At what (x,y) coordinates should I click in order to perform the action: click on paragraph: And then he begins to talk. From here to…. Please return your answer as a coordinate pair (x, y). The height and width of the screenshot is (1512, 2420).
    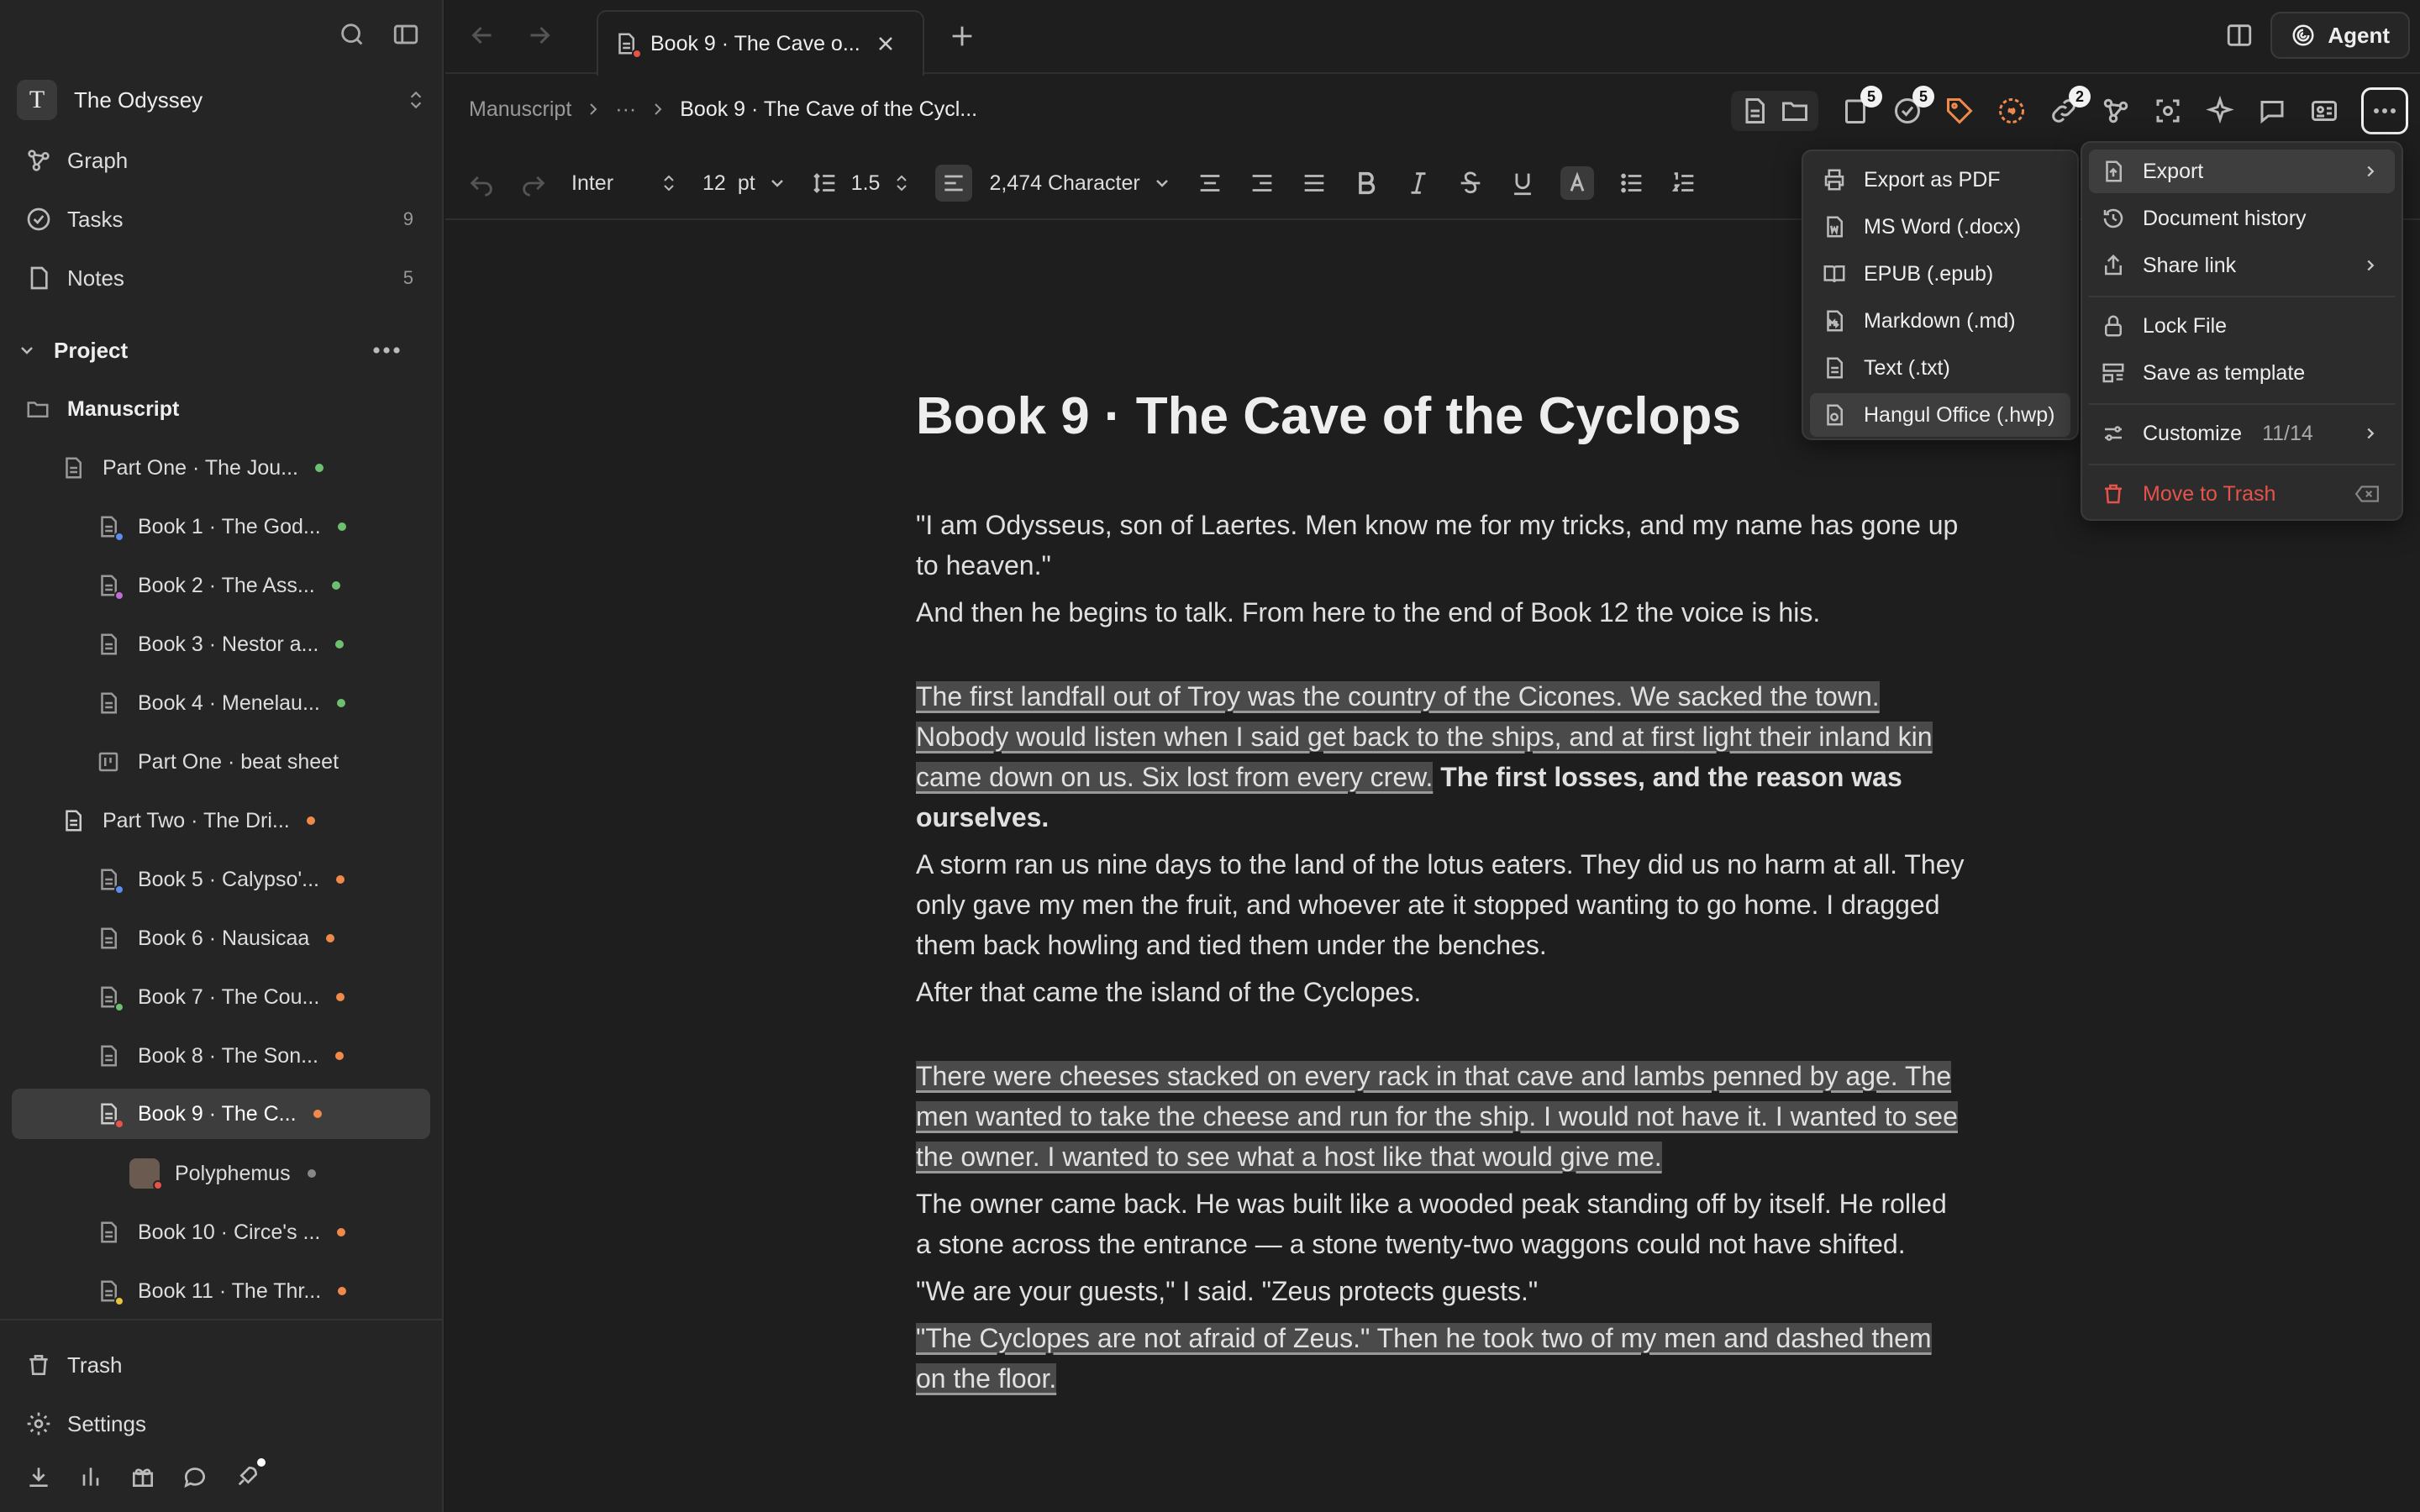
    Looking at the image, I should click on (1441, 612).